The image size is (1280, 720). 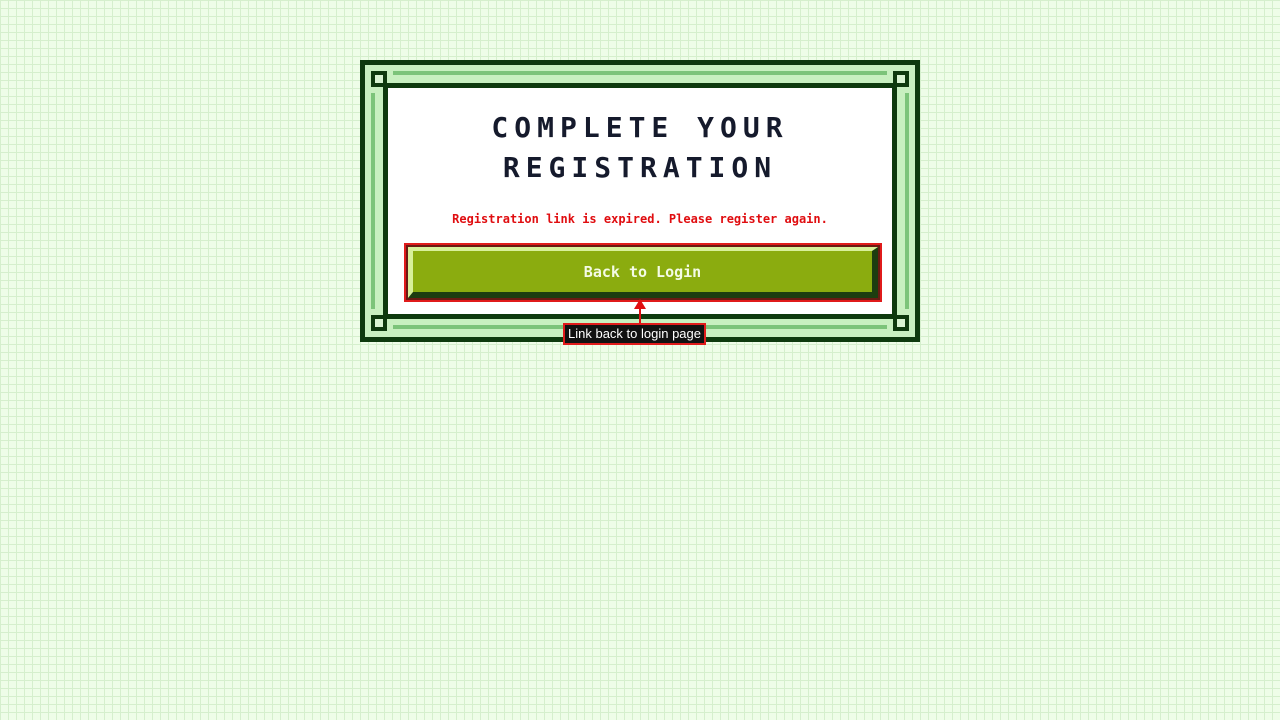 What do you see at coordinates (640, 127) in the screenshot?
I see `page-title-line-1: Complete your` at bounding box center [640, 127].